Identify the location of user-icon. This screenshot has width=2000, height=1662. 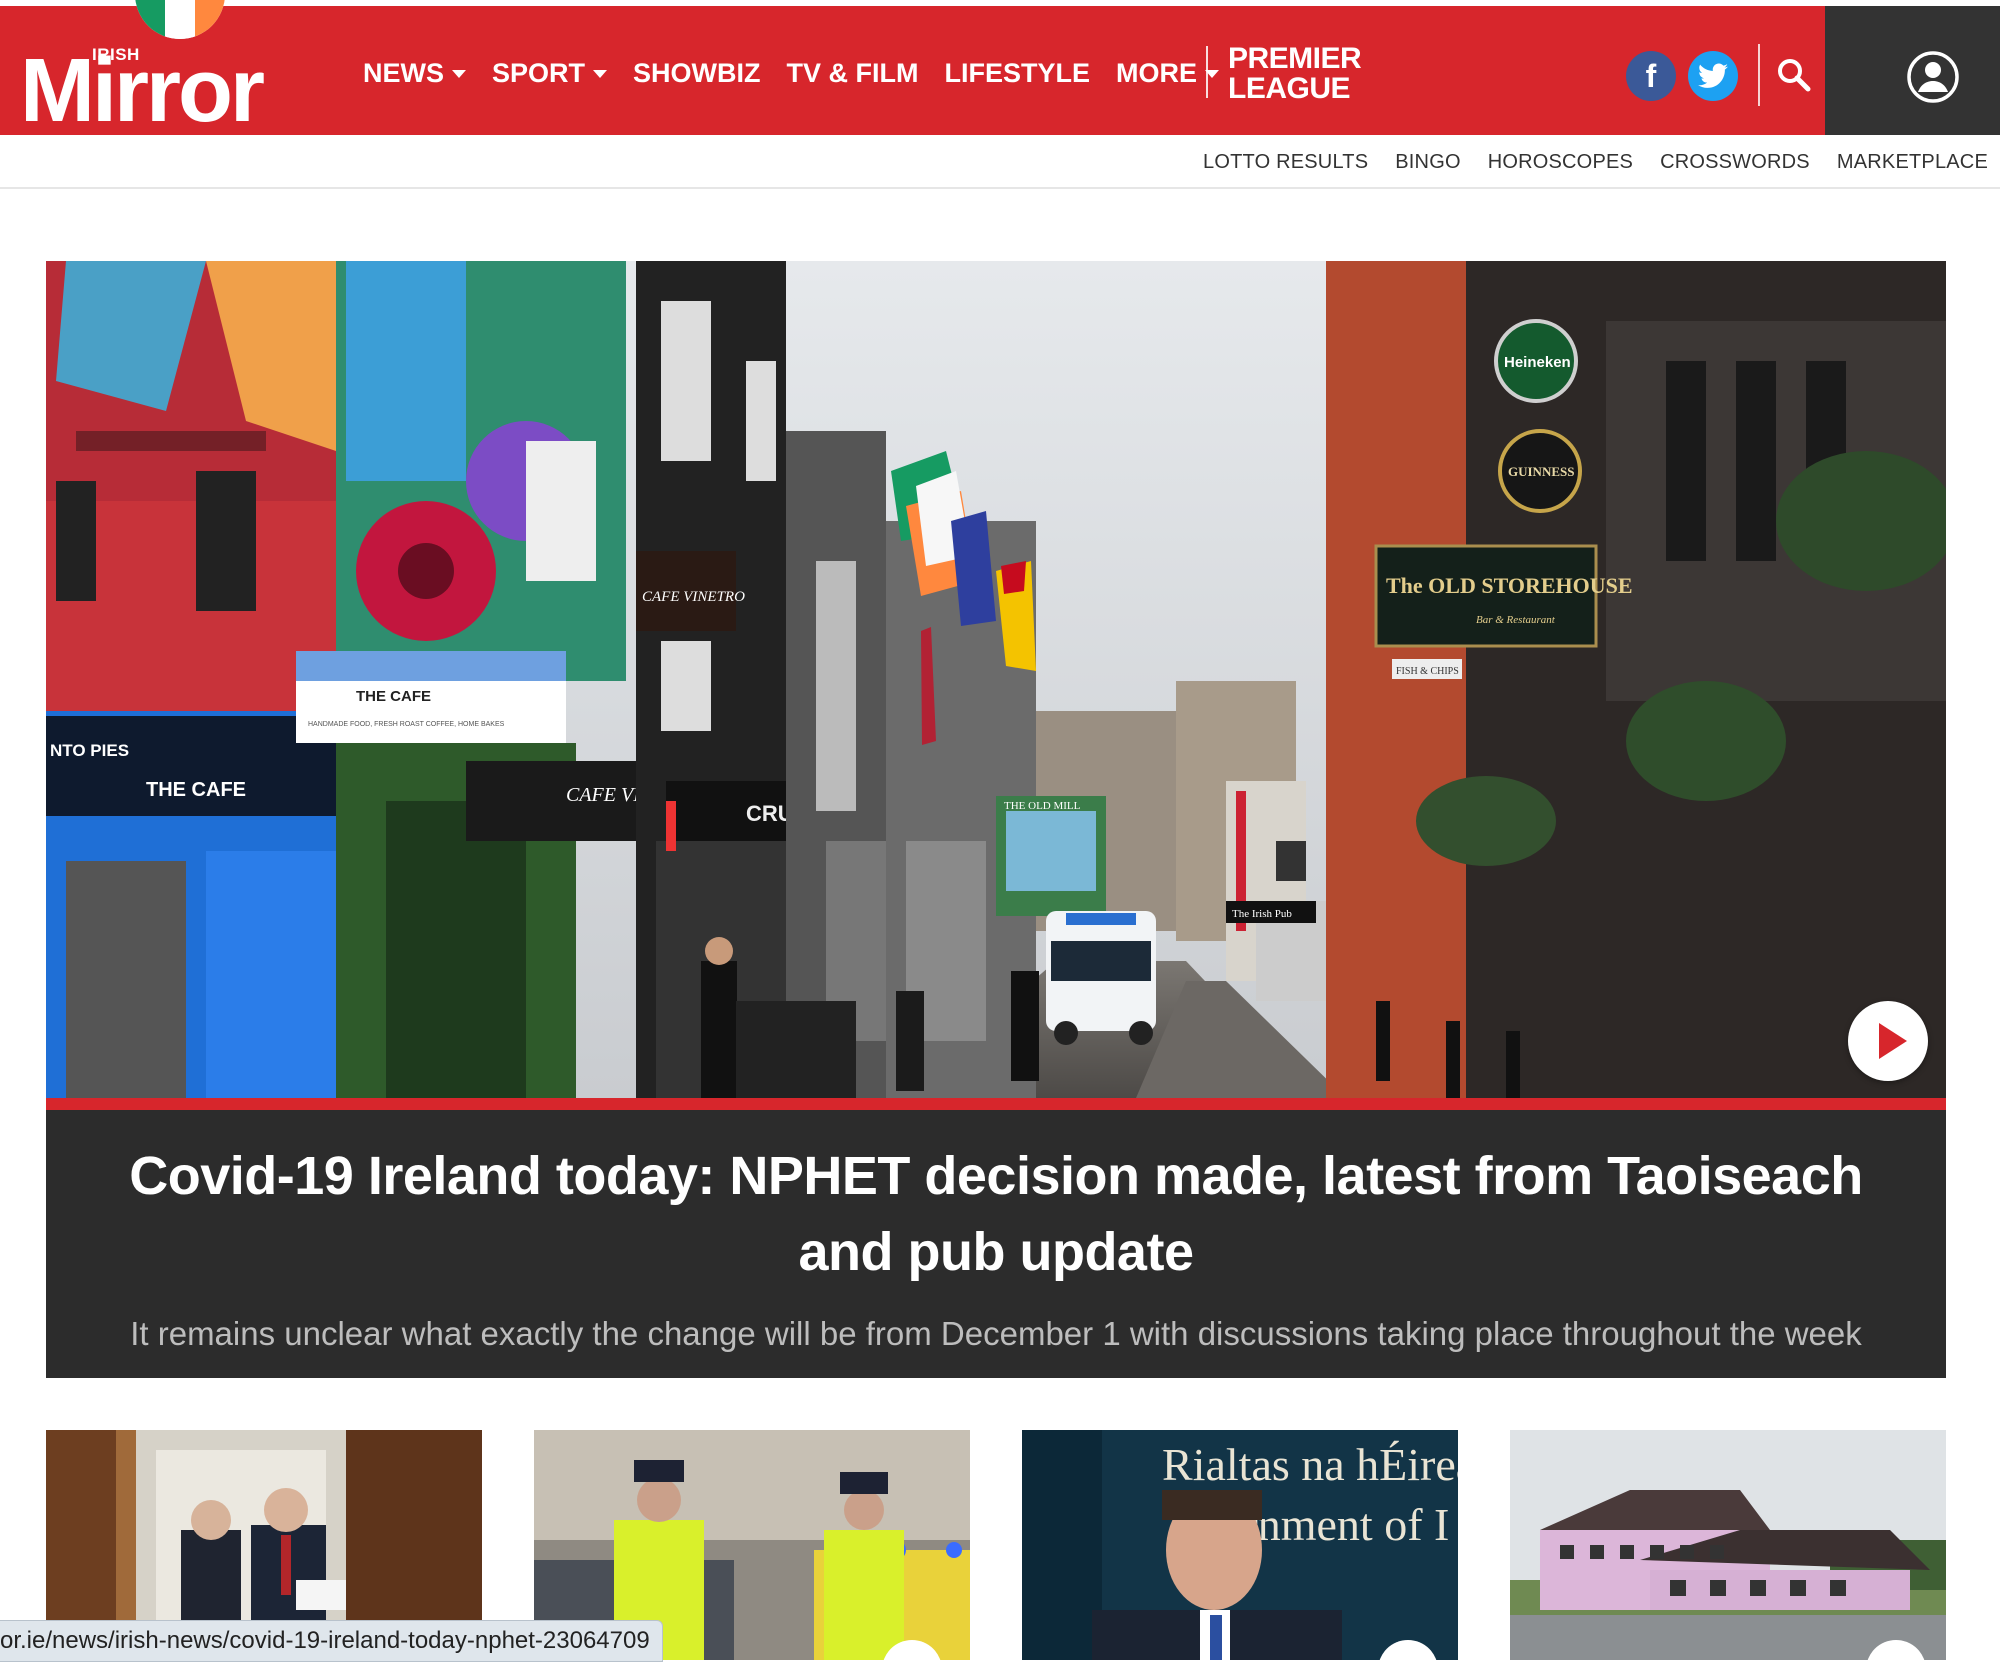
(1933, 77).